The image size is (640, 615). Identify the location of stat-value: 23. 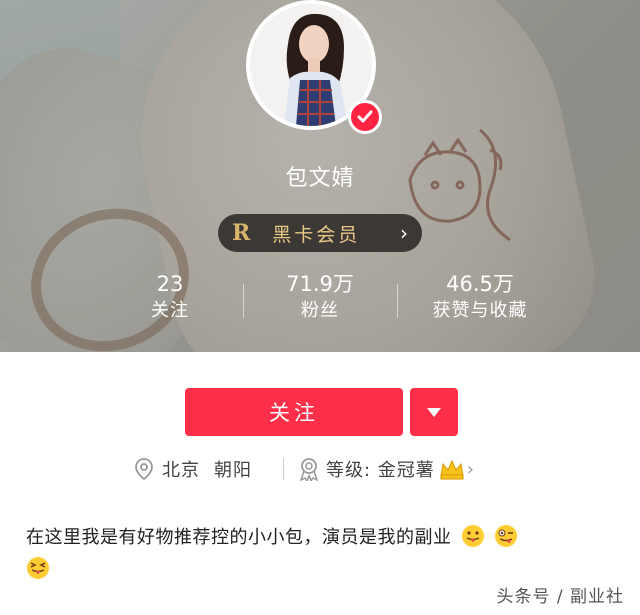
(170, 284).